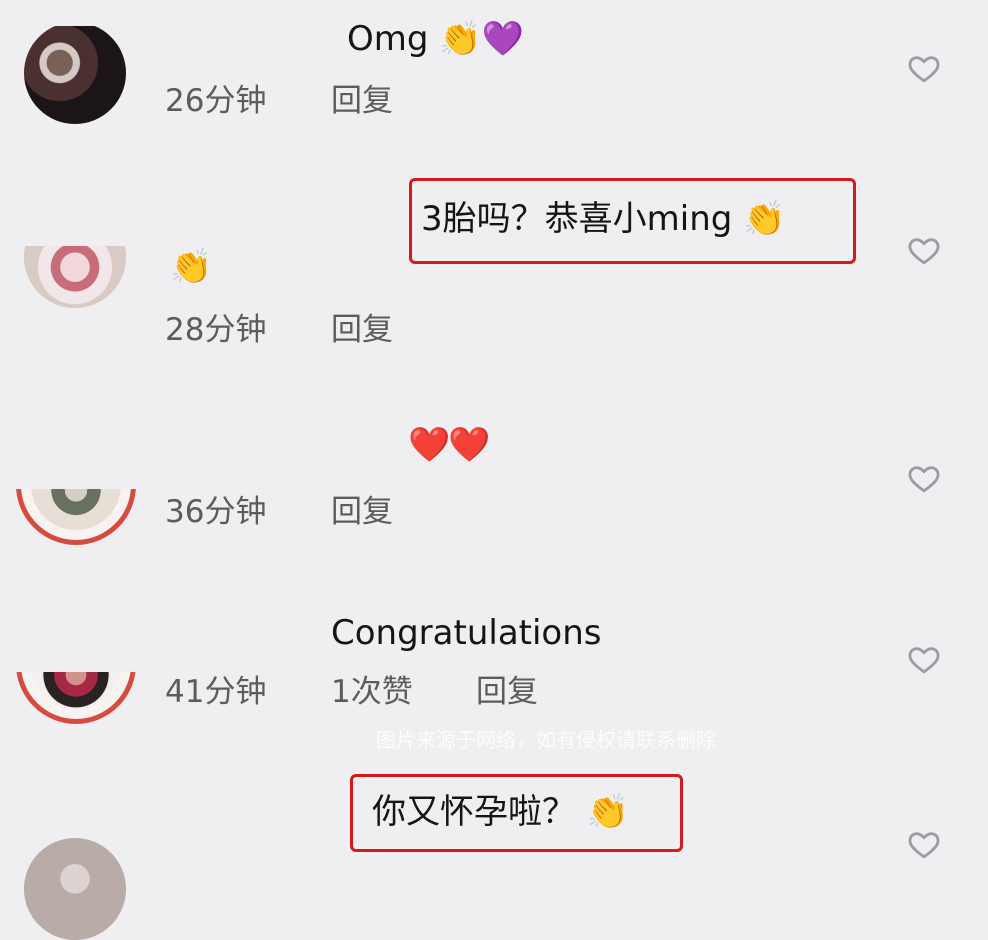  Describe the element at coordinates (603, 219) in the screenshot. I see `highlighted-comment-text: 3胎吗？恭喜小ming 👏` at that location.